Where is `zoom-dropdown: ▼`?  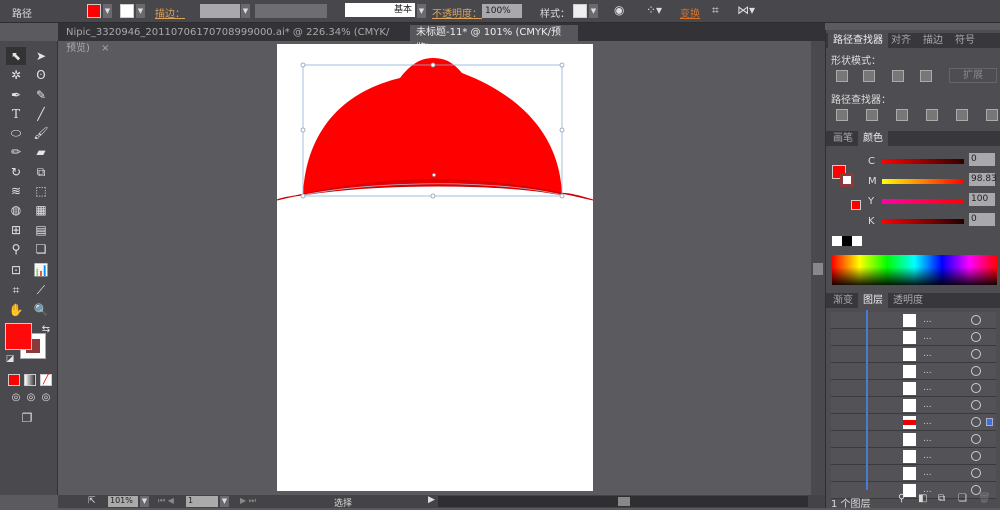 zoom-dropdown: ▼ is located at coordinates (144, 501).